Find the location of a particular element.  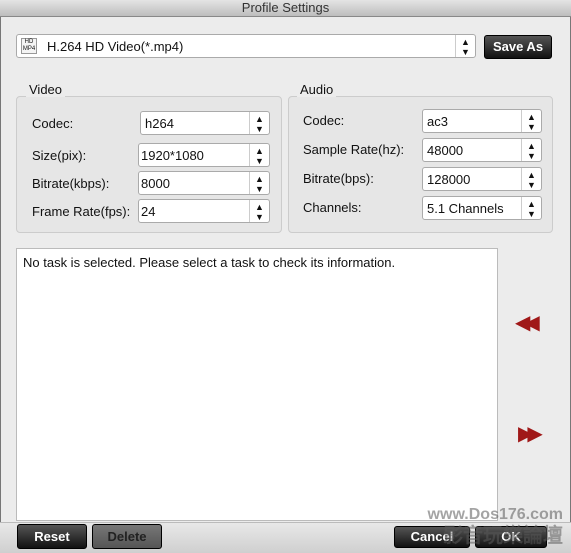

video-bitrate-label: Bitrate(kbps): is located at coordinates (71, 183).